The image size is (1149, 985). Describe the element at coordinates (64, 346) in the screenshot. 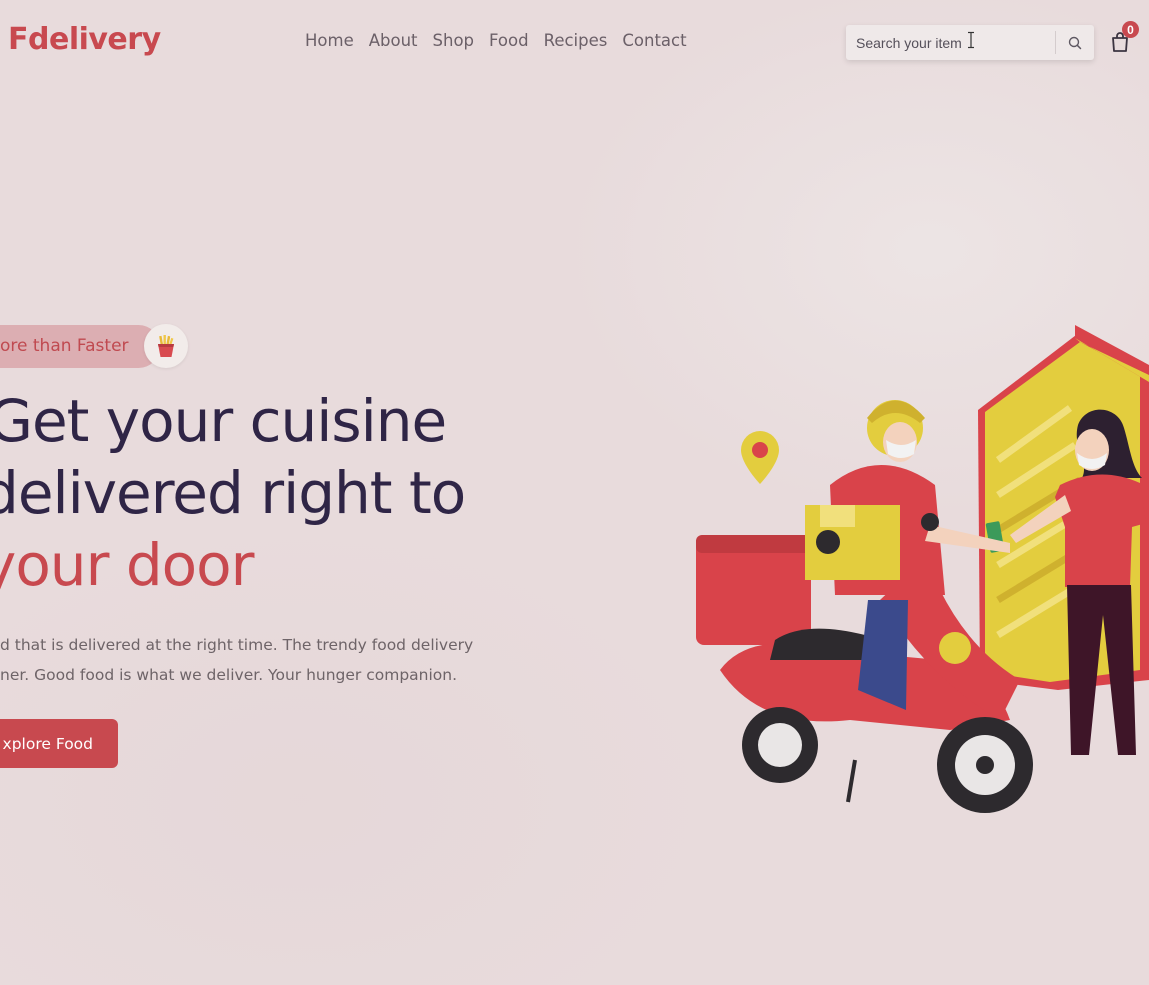

I see `tagline-text: ore than Faster` at that location.